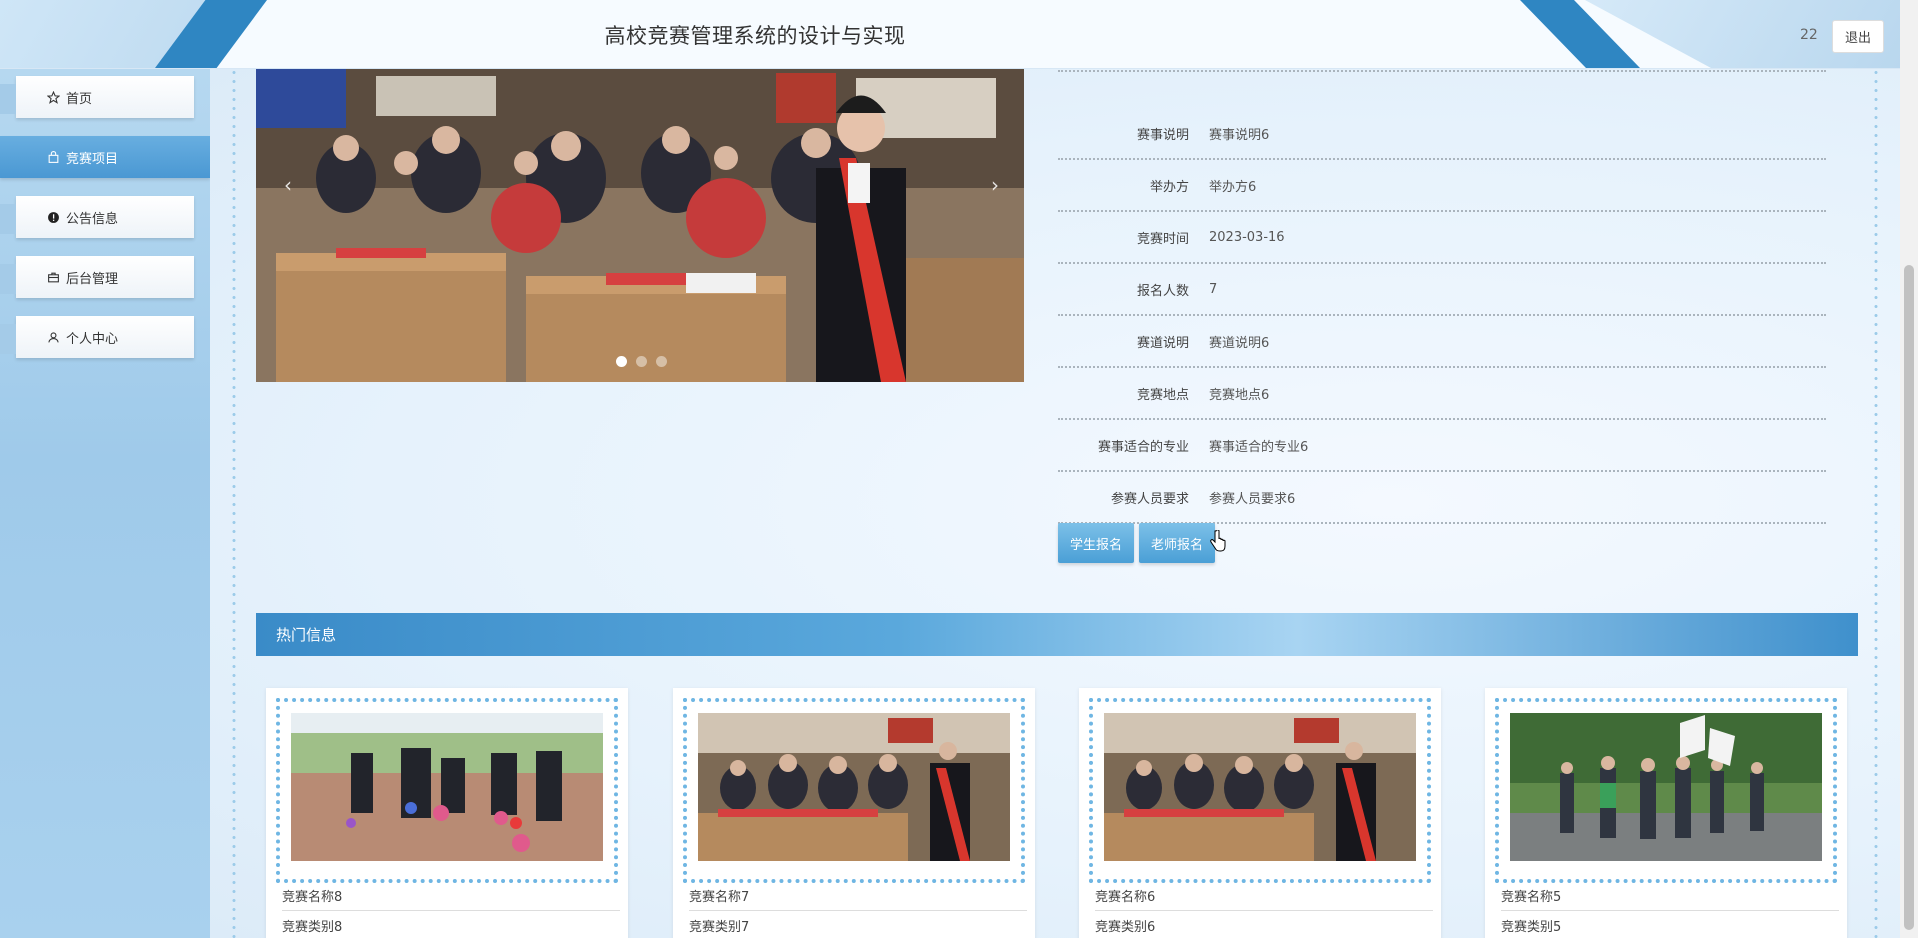  I want to click on card-competition-category: 竞赛类别6, so click(1125, 927).